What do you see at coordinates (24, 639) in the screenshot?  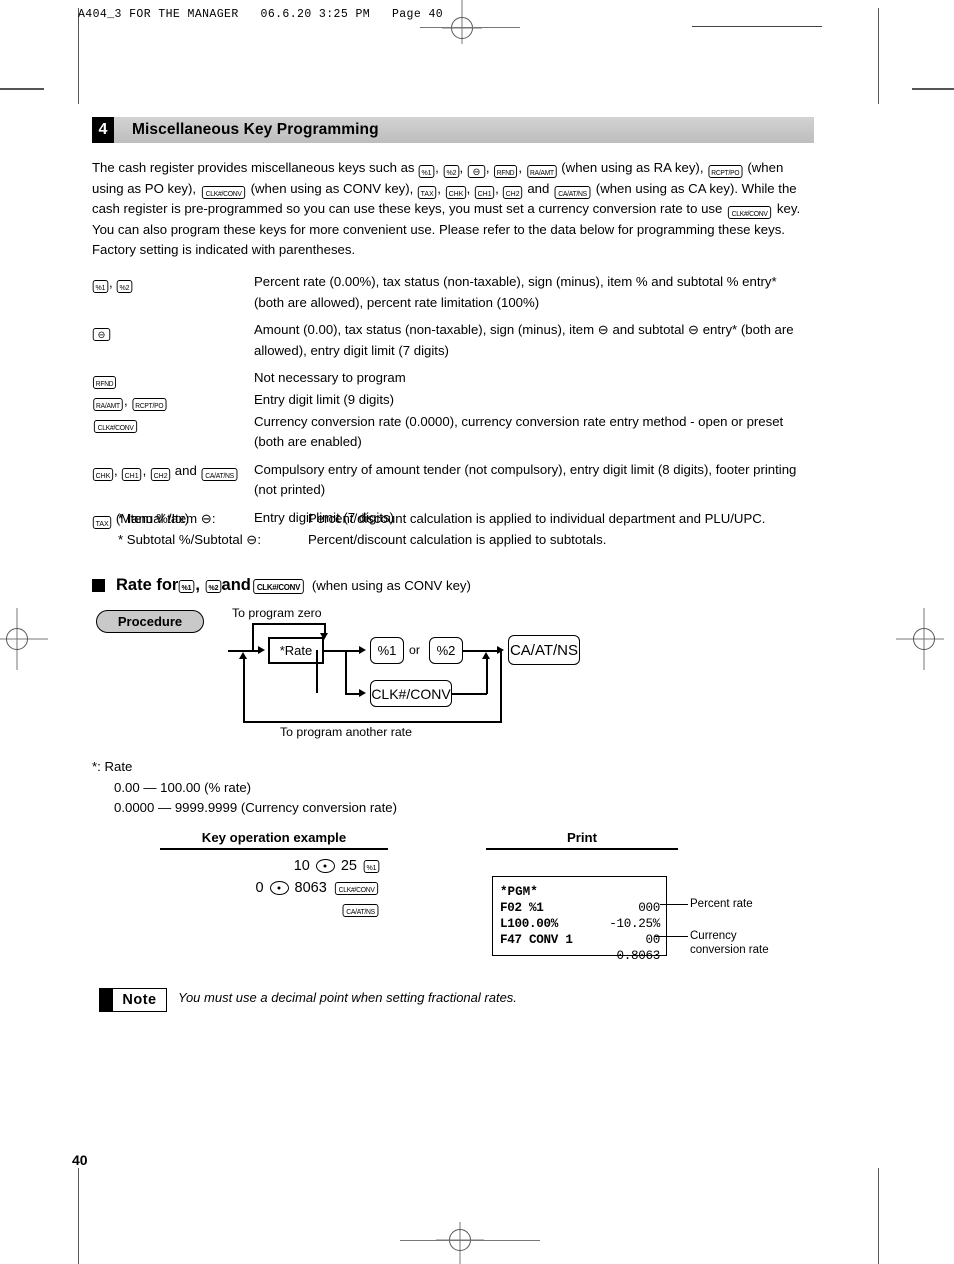 I see `registration-mark-left` at bounding box center [24, 639].